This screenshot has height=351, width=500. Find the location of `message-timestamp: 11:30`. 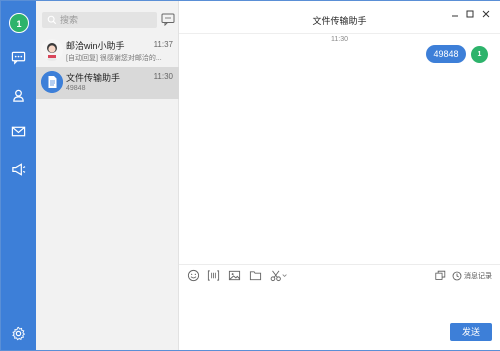

message-timestamp: 11:30 is located at coordinates (339, 39).